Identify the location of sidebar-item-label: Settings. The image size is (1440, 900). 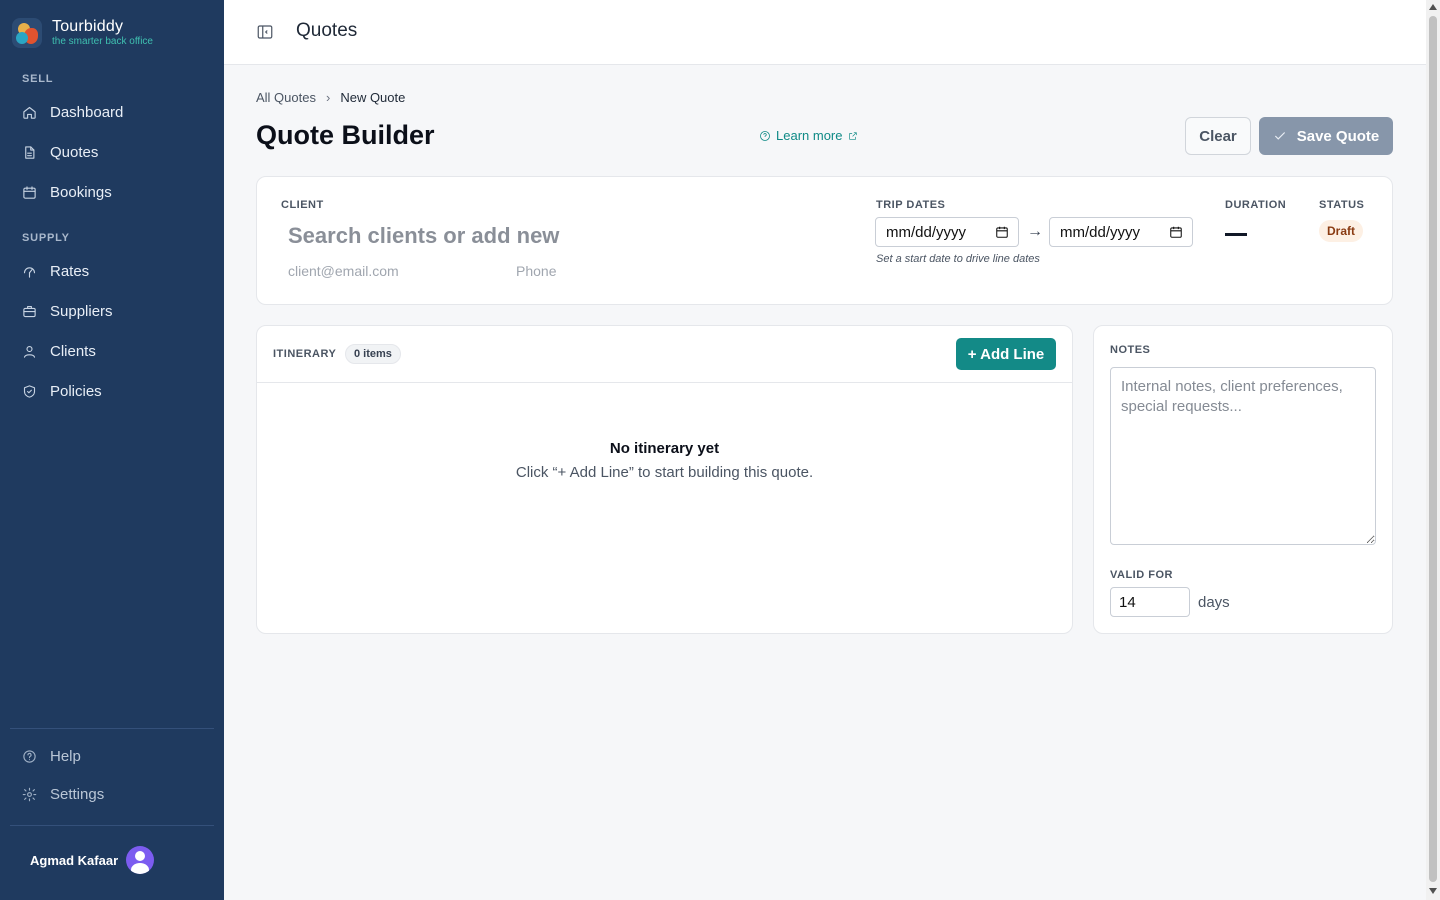
(77, 794).